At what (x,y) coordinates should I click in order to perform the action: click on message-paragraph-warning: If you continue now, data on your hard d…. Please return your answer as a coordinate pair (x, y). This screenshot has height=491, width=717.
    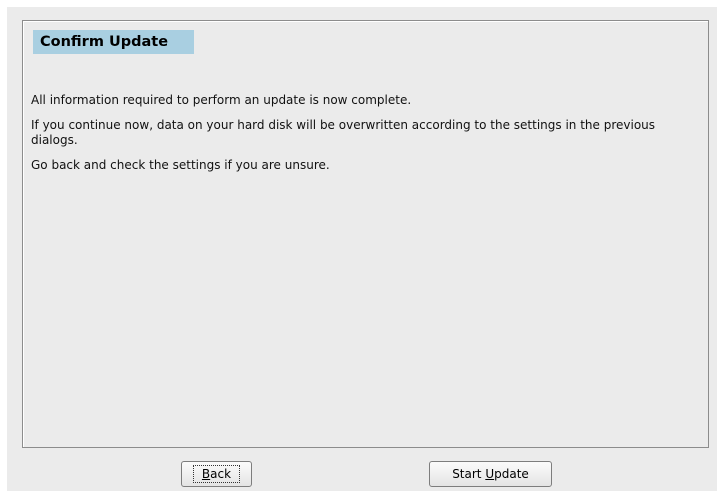
    Looking at the image, I should click on (343, 132).